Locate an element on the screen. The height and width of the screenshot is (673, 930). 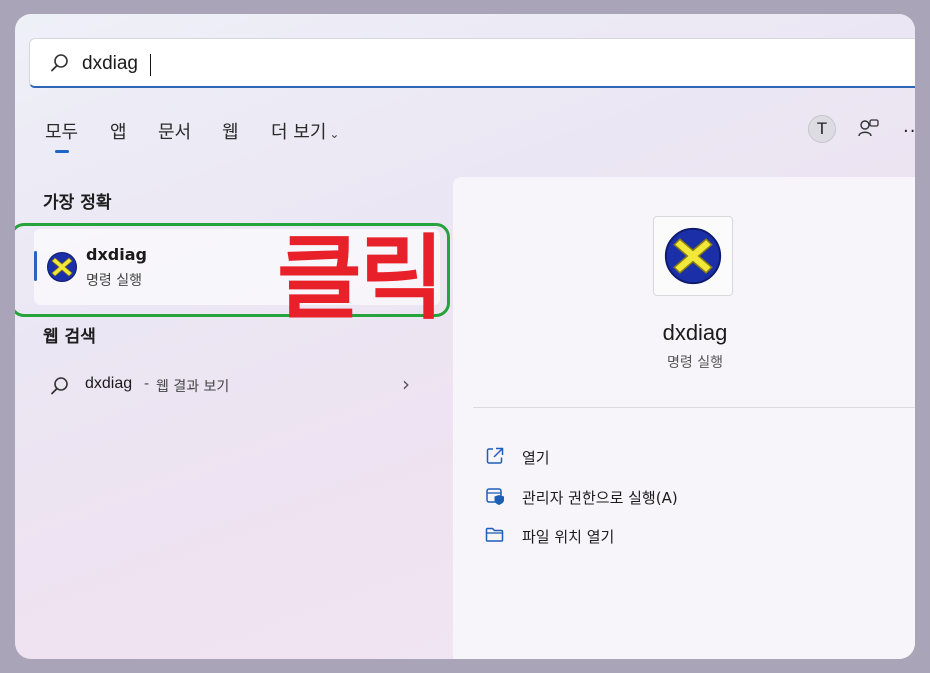
detail-app-name: dxdiag is located at coordinates (695, 332).